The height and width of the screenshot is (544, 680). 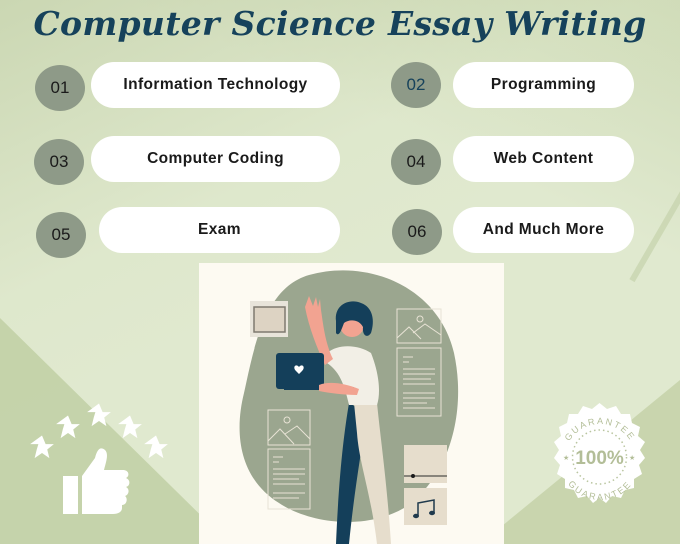 I want to click on rating-stars-thumbs-up, so click(x=100, y=460).